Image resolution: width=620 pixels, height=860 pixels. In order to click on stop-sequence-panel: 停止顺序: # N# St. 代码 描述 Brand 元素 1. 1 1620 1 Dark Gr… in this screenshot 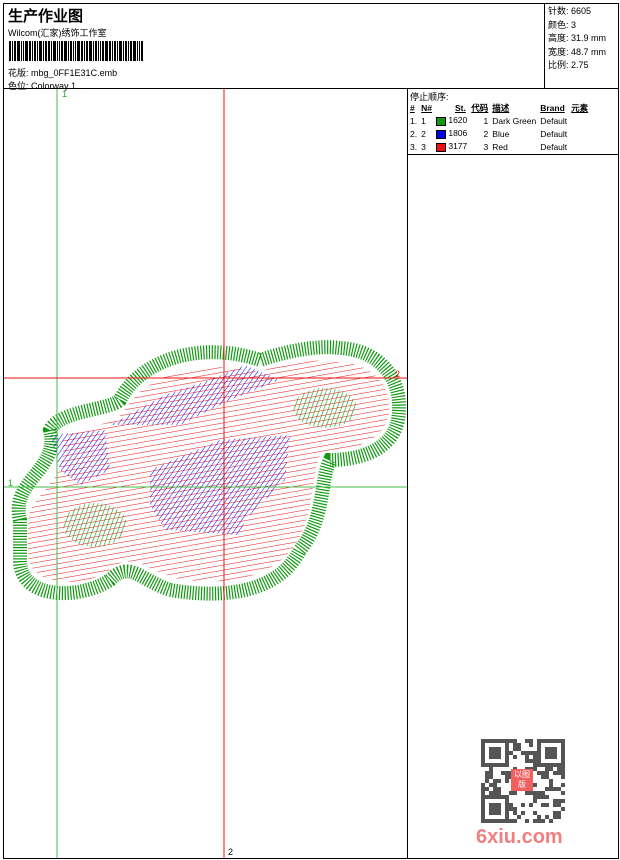, I will do `click(513, 122)`.